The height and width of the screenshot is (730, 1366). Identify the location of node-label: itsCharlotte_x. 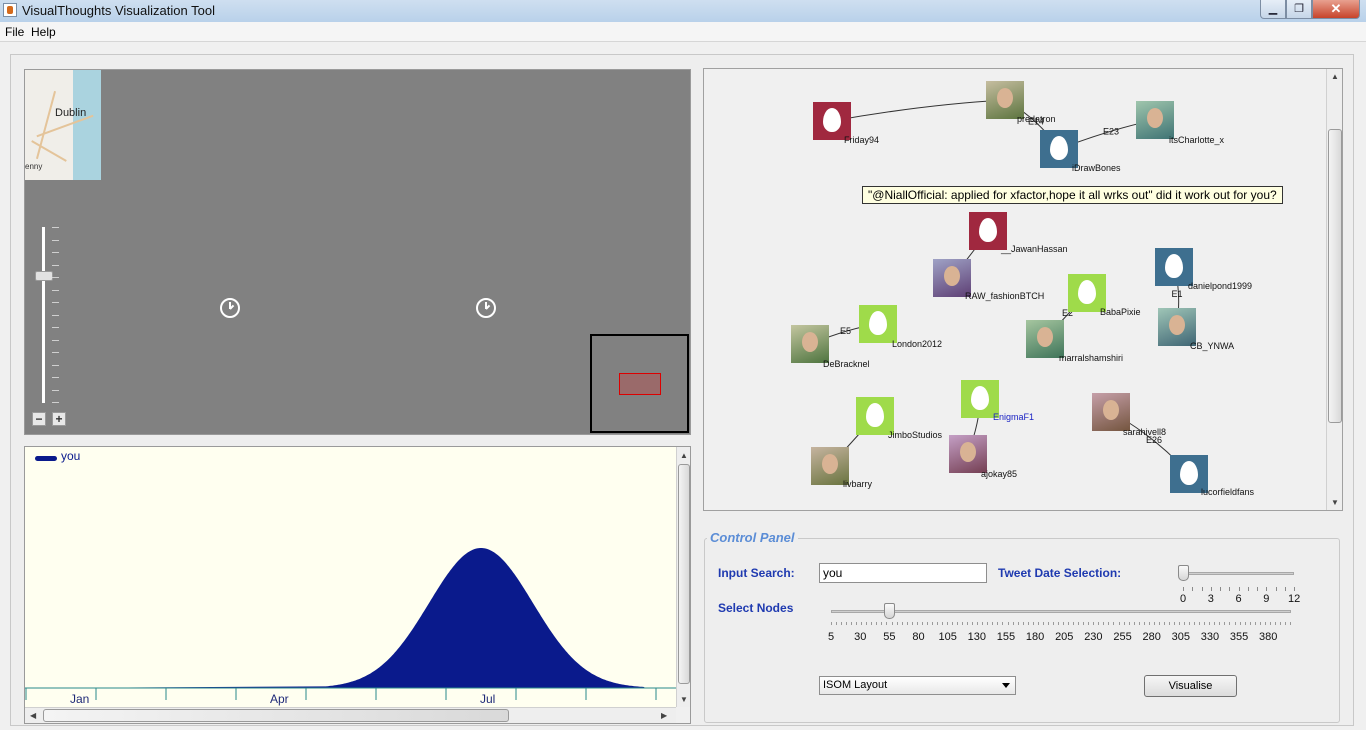
(1197, 140).